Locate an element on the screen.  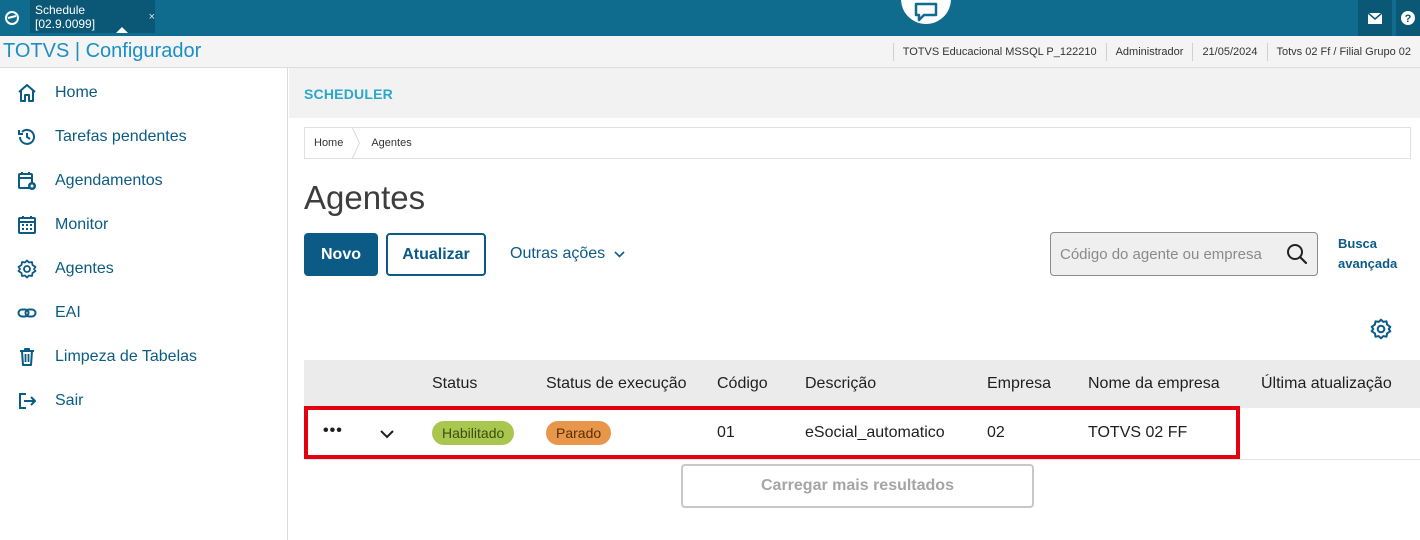
header-user: Administrador is located at coordinates (1149, 52).